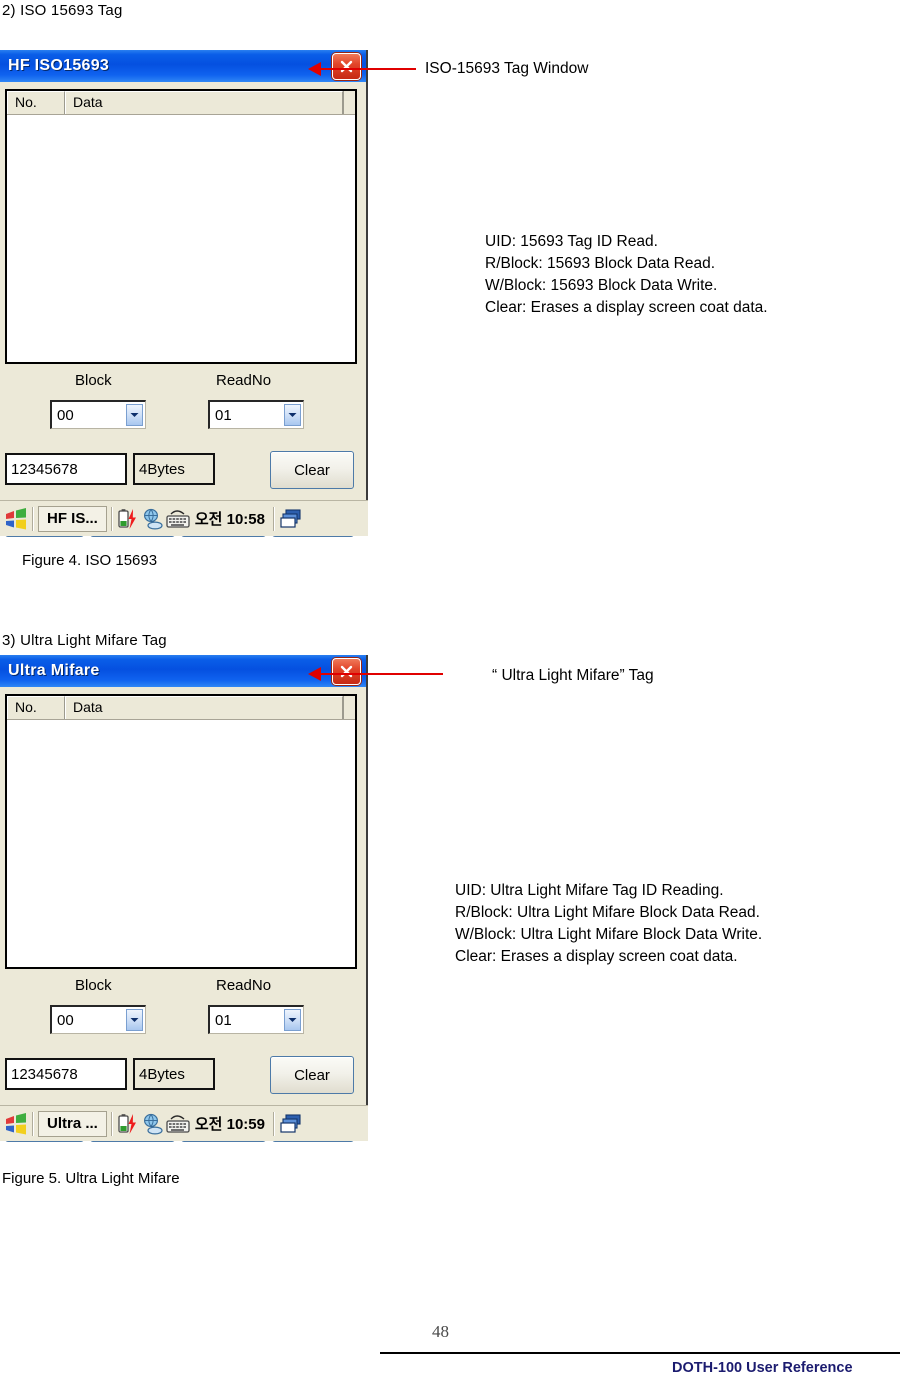 The width and height of the screenshot is (900, 1379). Describe the element at coordinates (229, 519) in the screenshot. I see `taskbar-clock: 오전 10:58` at that location.